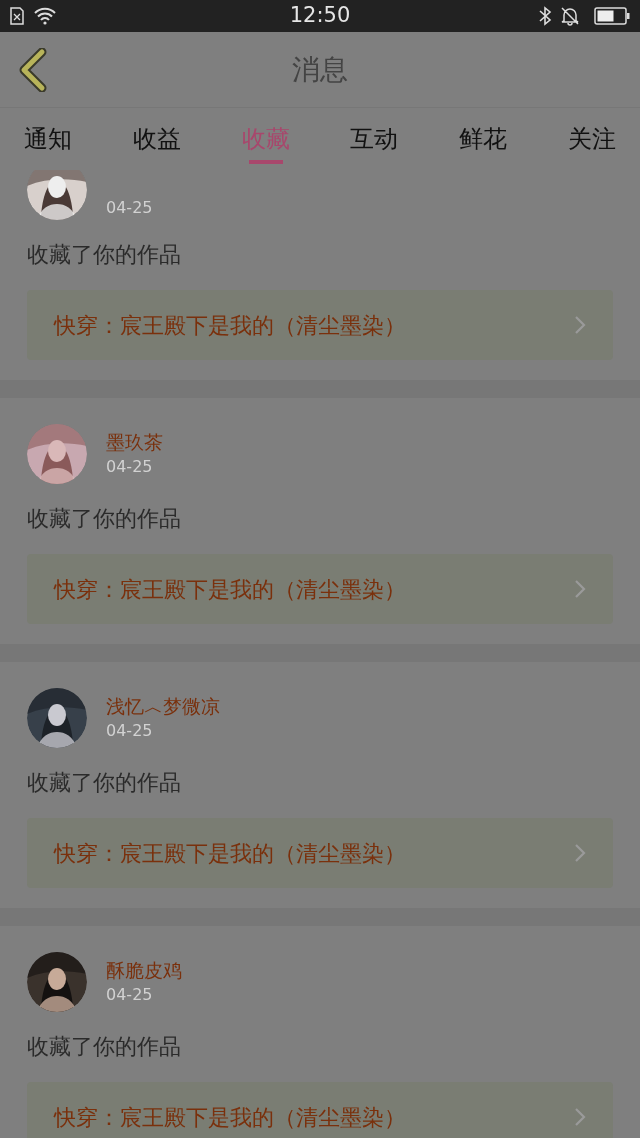 The image size is (640, 1138). I want to click on tab: 收益, so click(156, 139).